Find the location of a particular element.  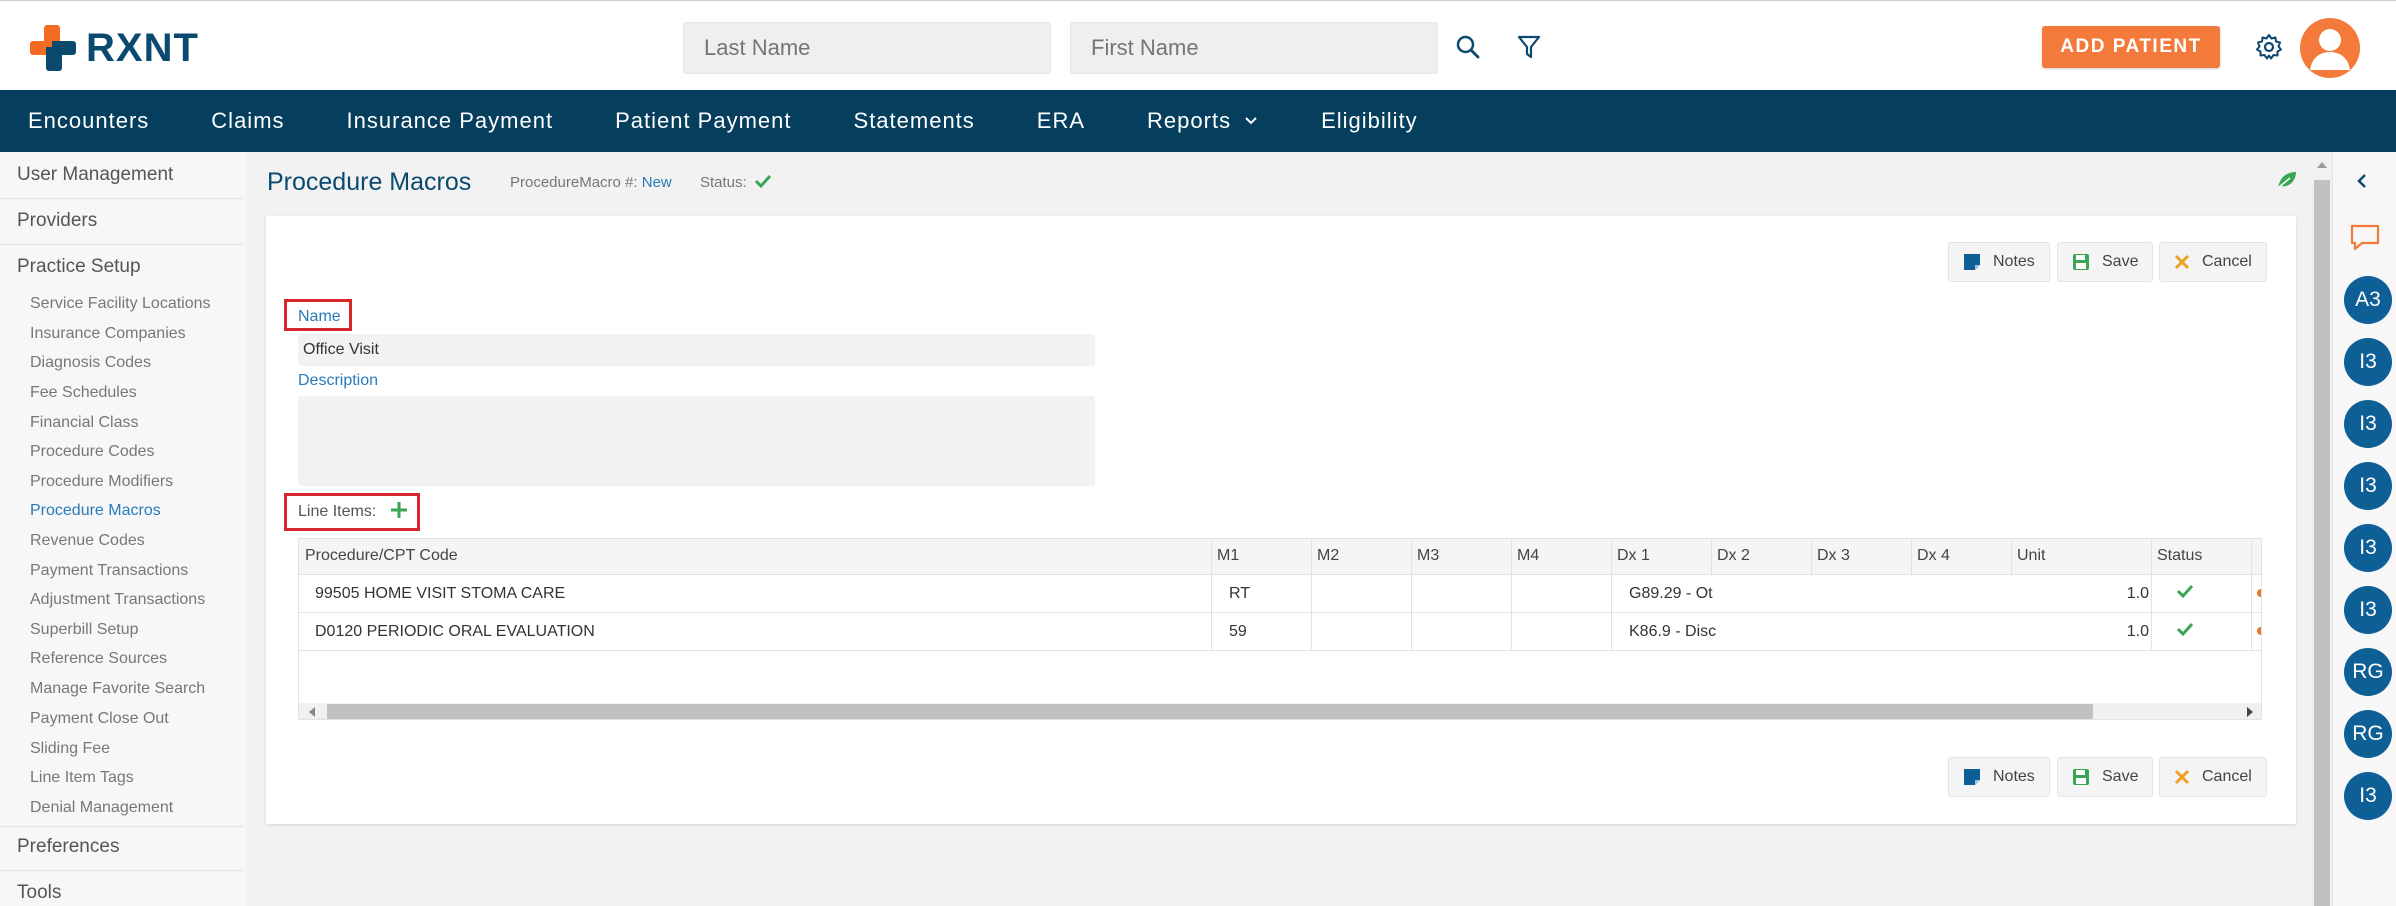

notes-button-bottom: Notes is located at coordinates (1999, 777).